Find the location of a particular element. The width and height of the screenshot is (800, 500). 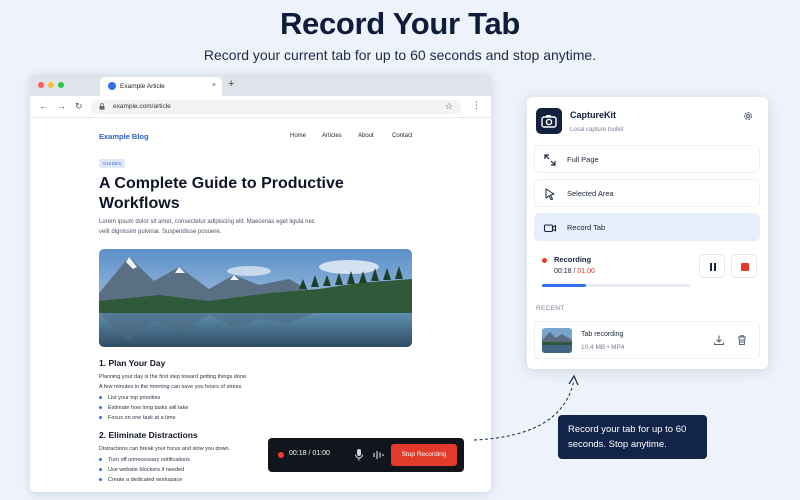

minimize-window-dot is located at coordinates (51, 85).